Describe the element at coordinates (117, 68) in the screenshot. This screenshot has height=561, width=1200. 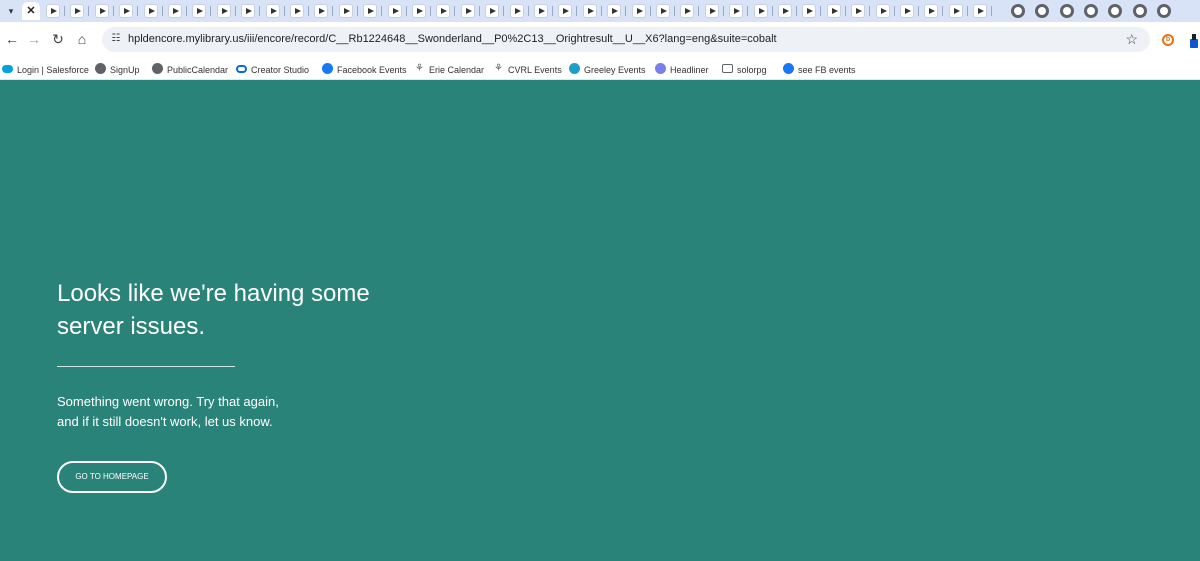
I see `bookmark-signup: SignUp` at that location.